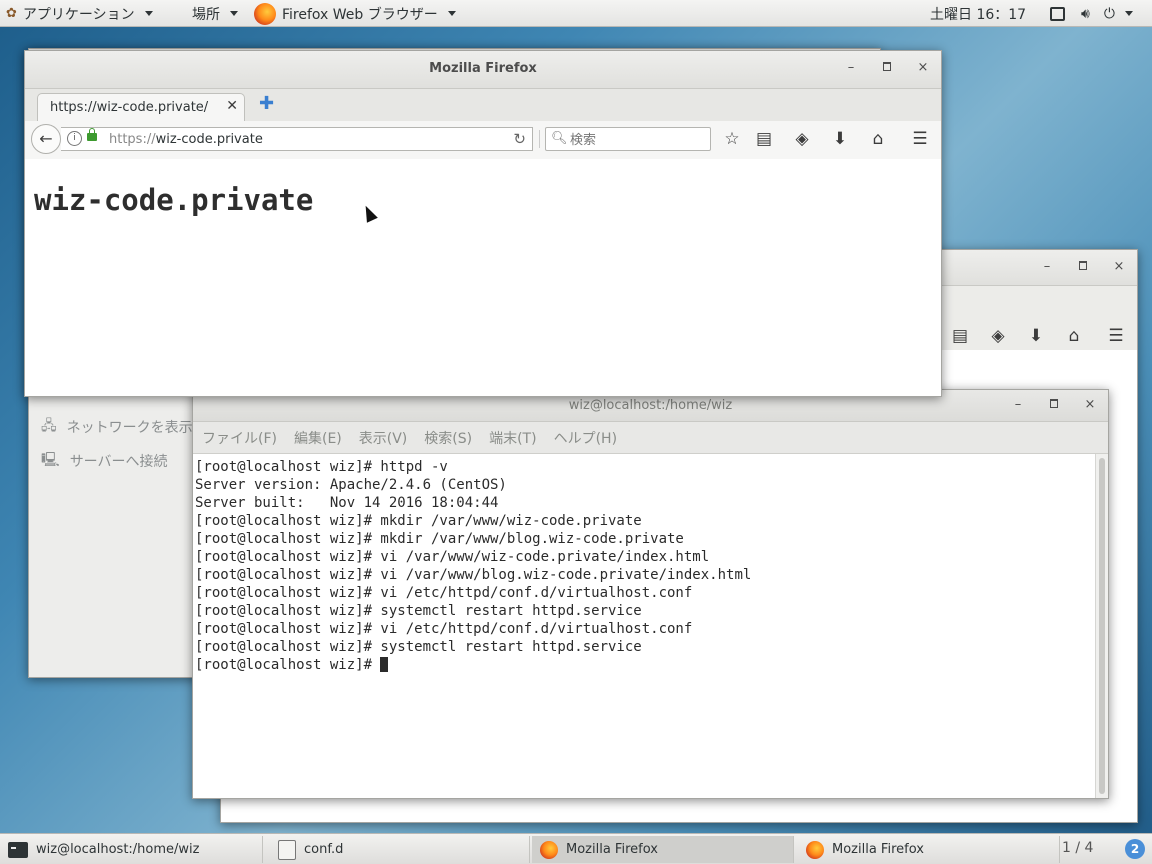 This screenshot has height=864, width=1152. What do you see at coordinates (650, 438) in the screenshot?
I see `terminal-menubar: ファイル(F) 編集(E) 表示(V) 検索(S) 端末(T) ヘルプ(H)` at bounding box center [650, 438].